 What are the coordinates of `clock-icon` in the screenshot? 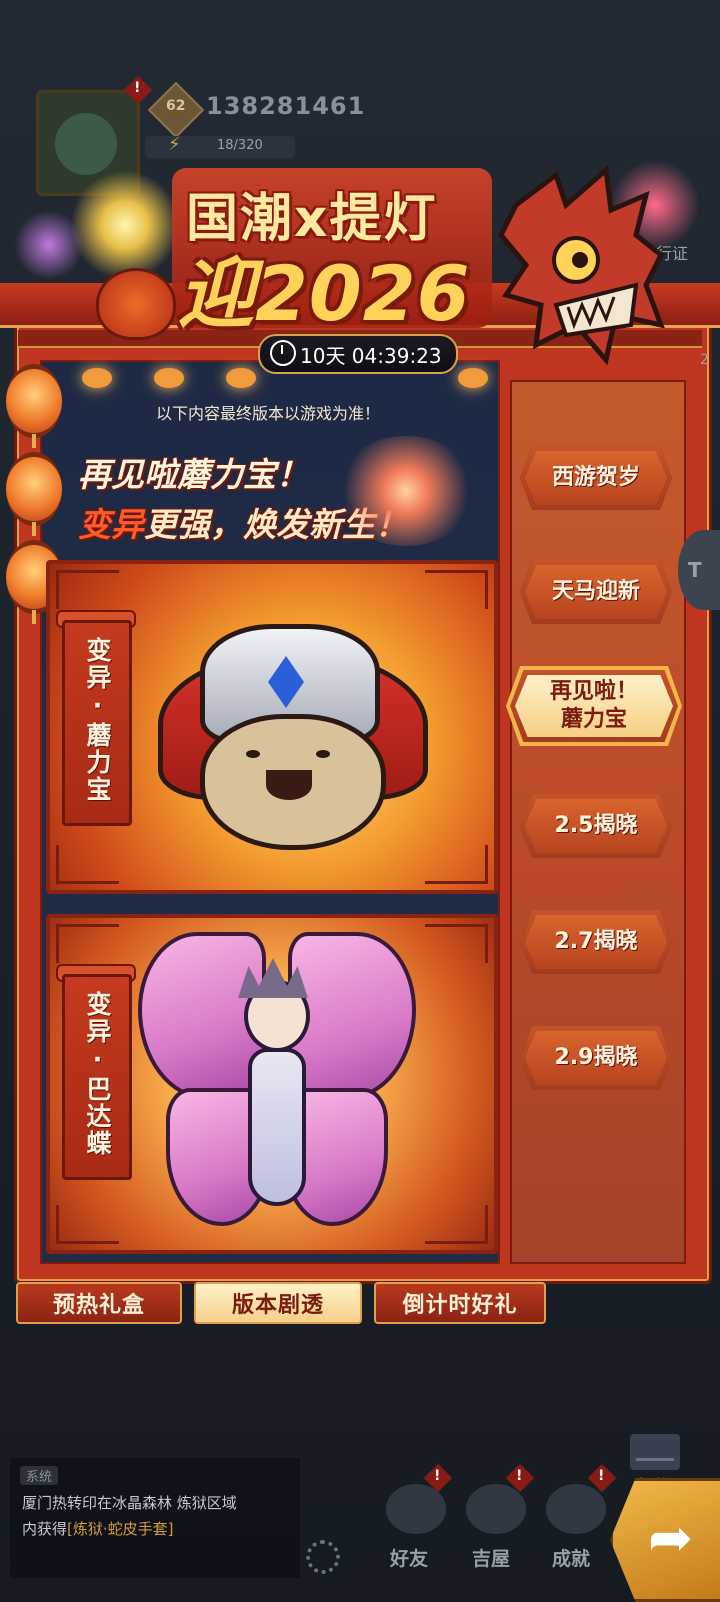 It's located at (283, 353).